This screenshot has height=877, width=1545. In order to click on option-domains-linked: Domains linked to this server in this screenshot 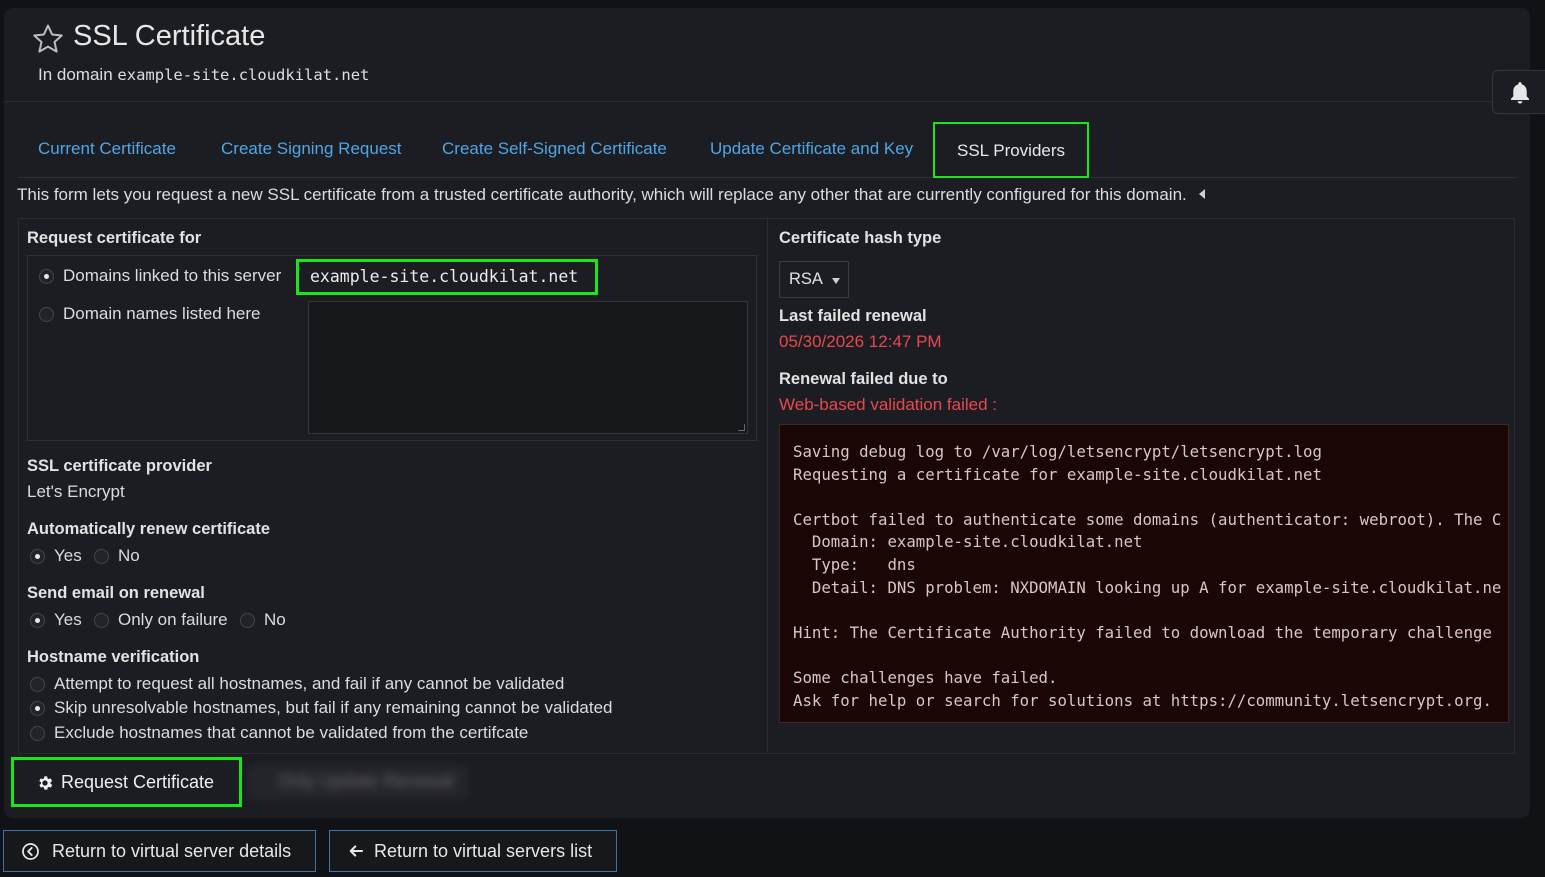, I will do `click(172, 275)`.